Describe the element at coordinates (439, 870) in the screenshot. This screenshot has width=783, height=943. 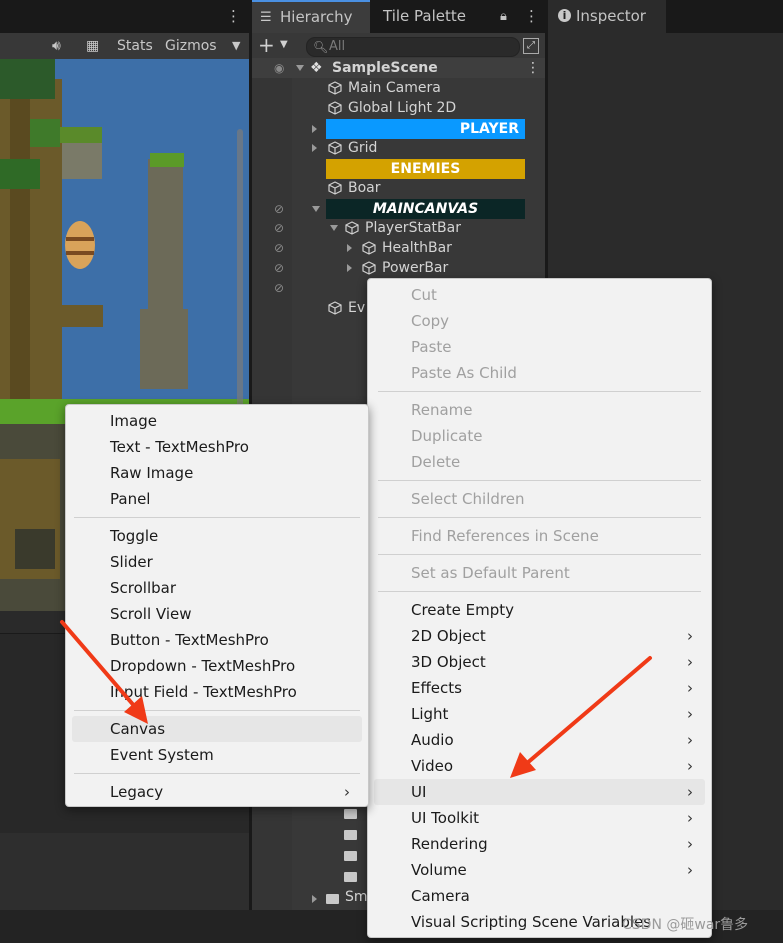
I see `menu-label: Volume` at that location.